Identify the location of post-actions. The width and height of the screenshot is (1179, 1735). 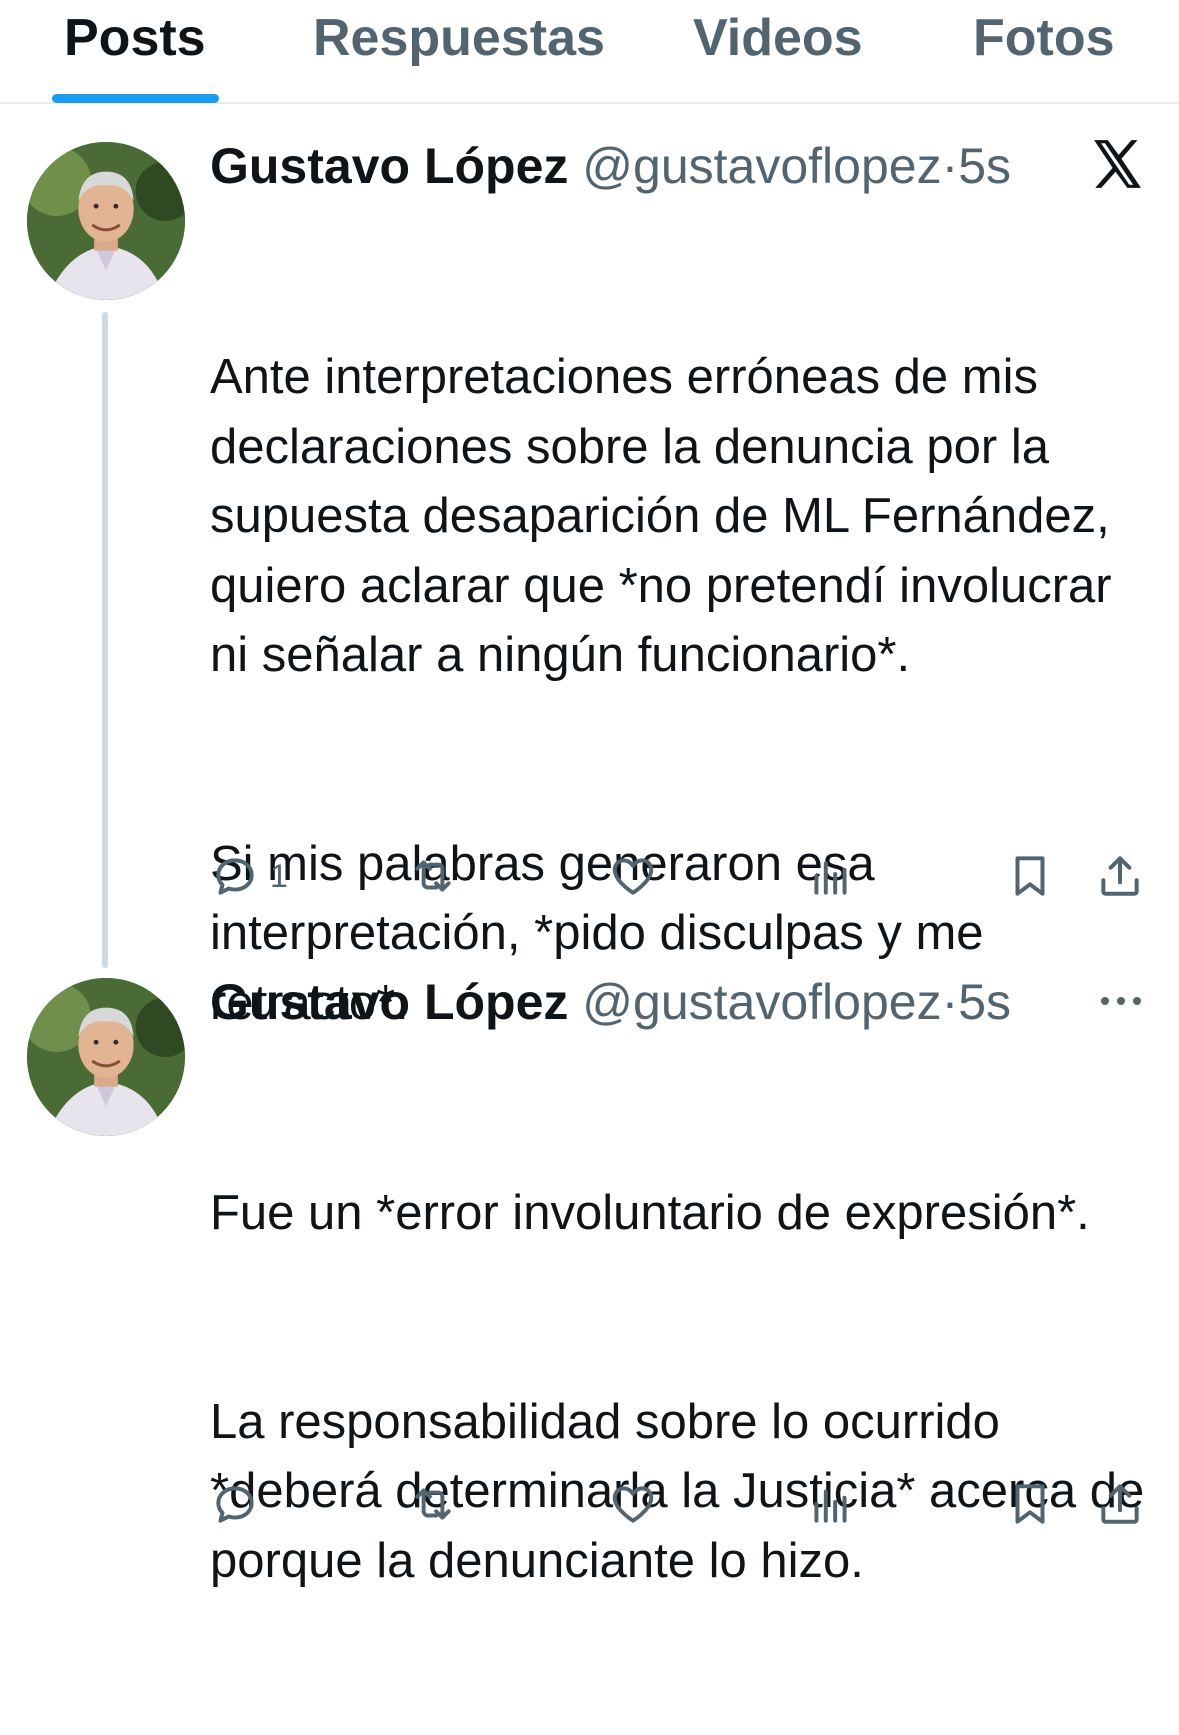
(589, 1504).